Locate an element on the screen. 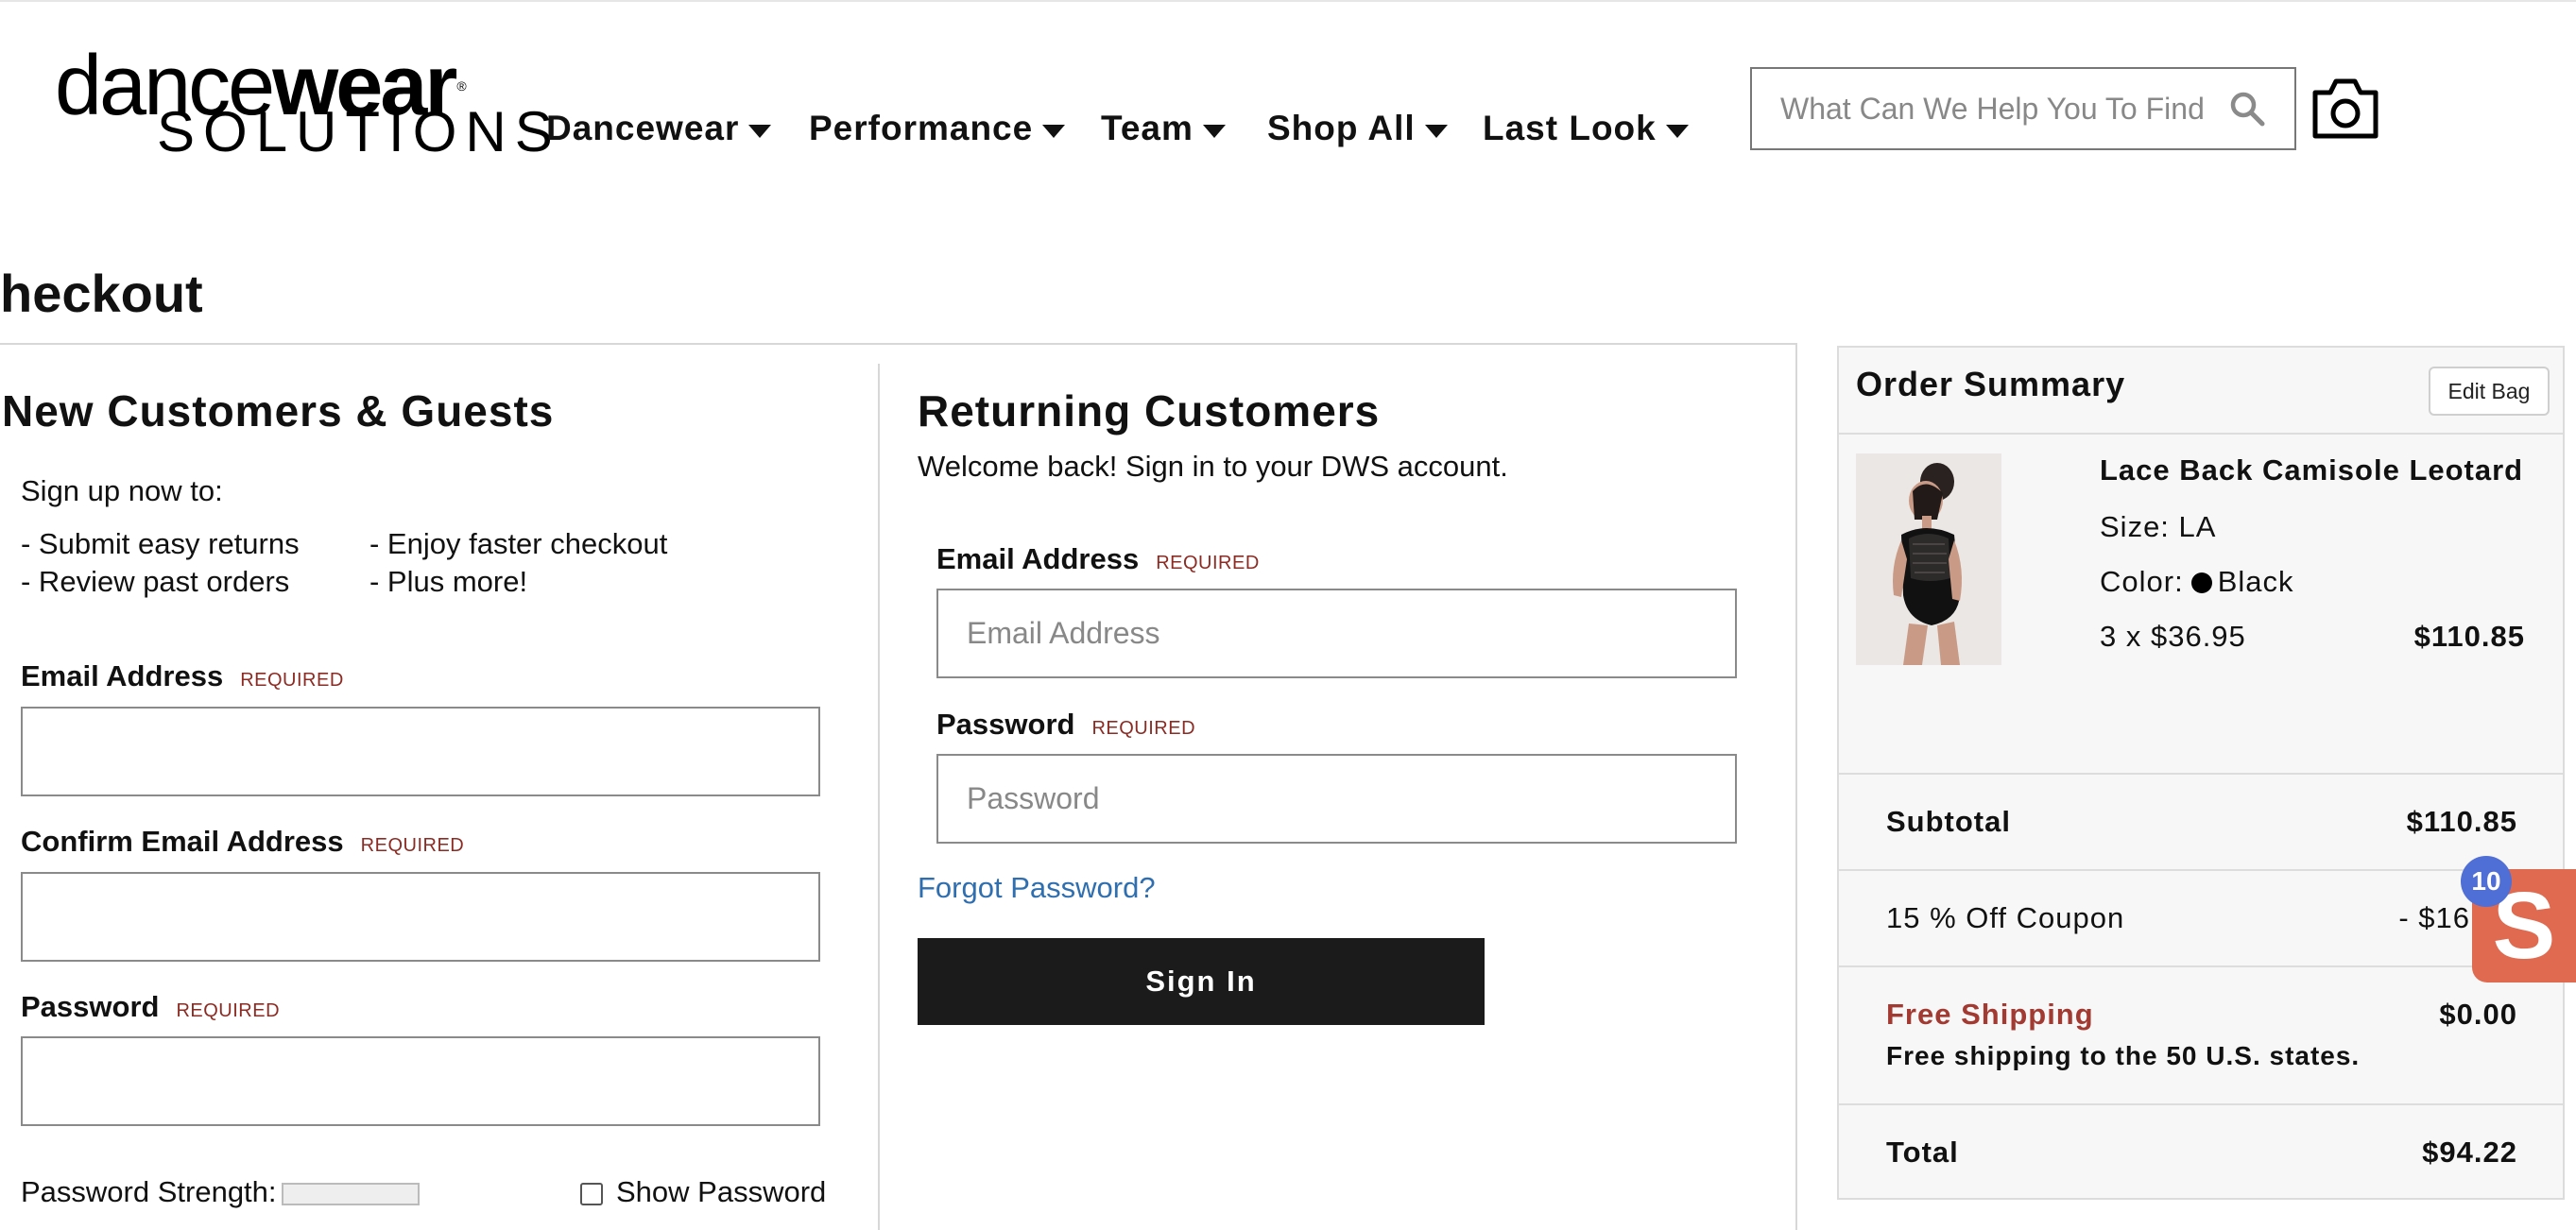  coupon-value: - $16 is located at coordinates (2434, 917).